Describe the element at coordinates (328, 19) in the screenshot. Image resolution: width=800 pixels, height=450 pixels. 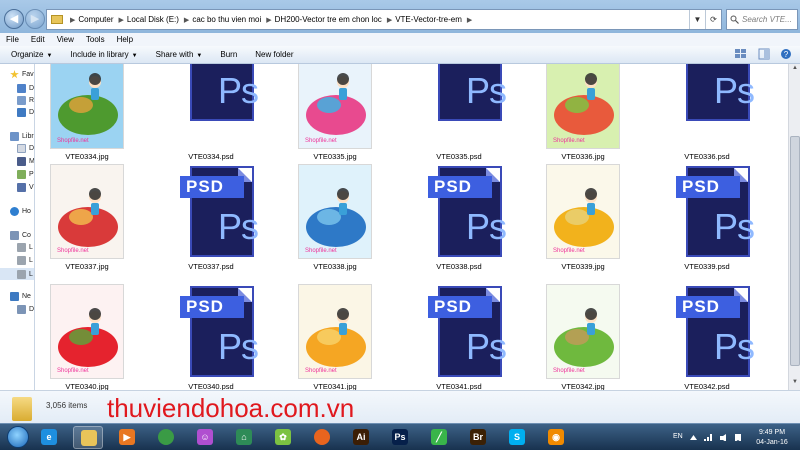
I see `breadcrumb-vector-folder: DH200-Vector tre em chon loc` at that location.